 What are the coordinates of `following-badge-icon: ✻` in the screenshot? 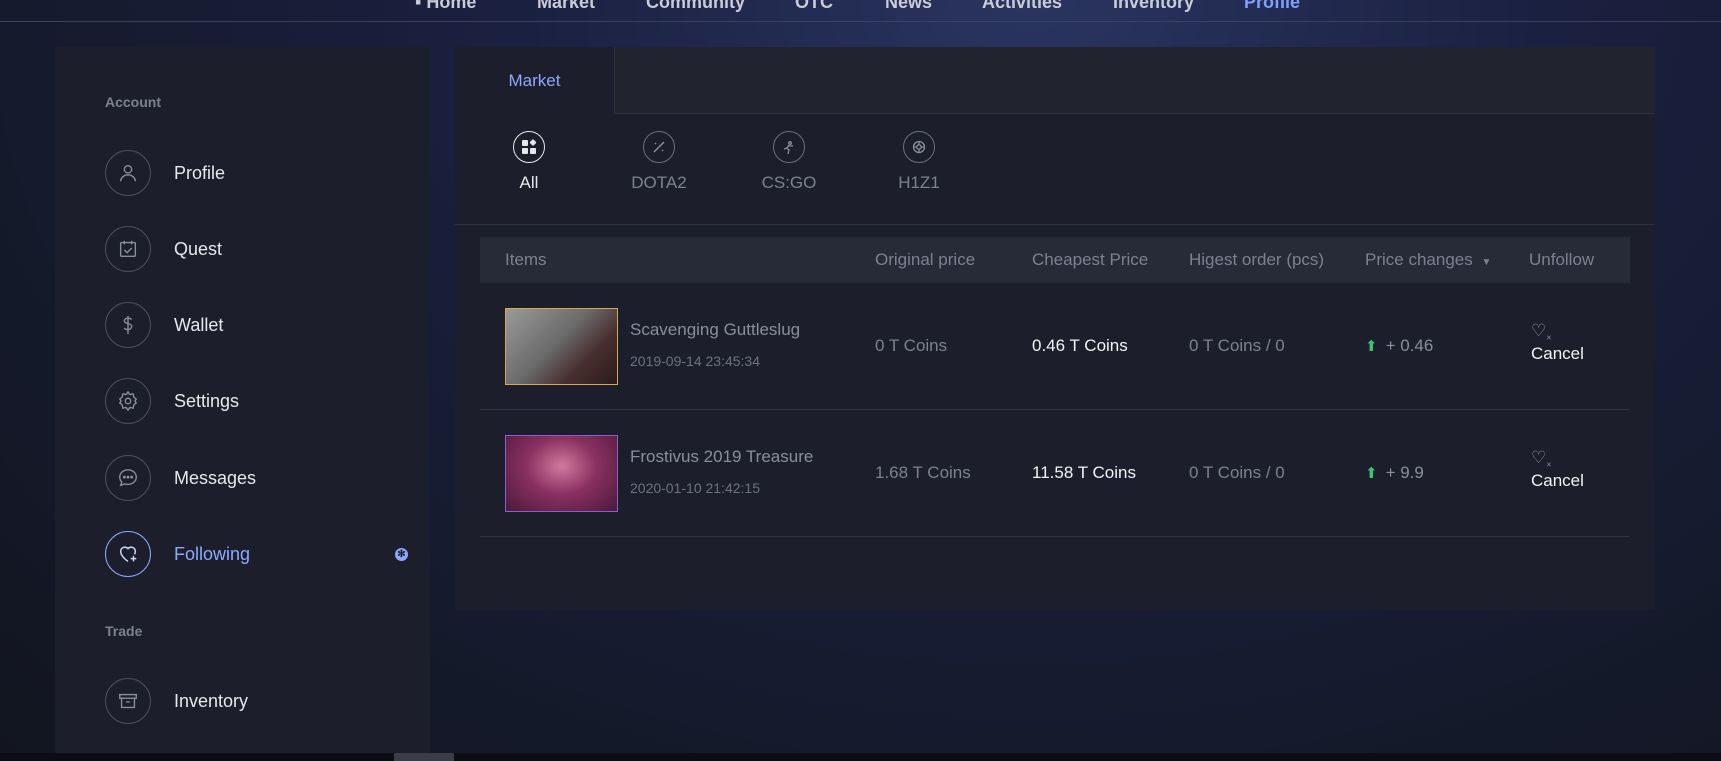 It's located at (401, 554).